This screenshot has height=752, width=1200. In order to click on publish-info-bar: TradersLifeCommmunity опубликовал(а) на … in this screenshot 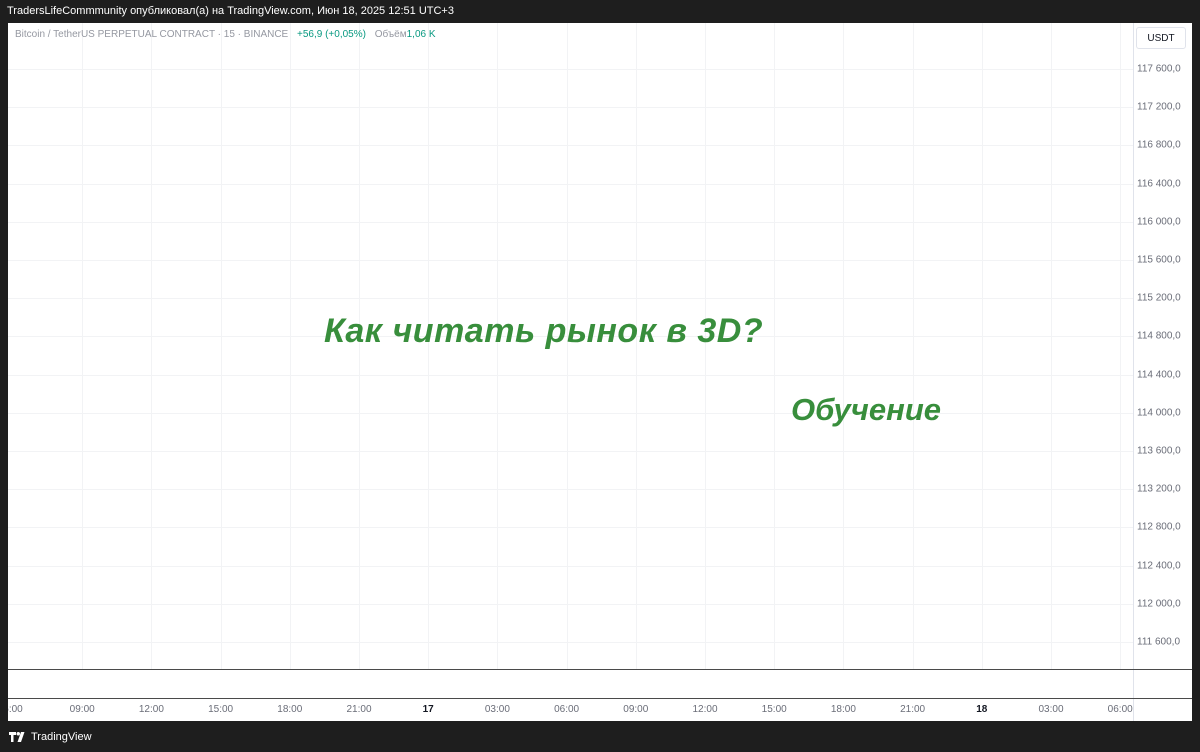, I will do `click(600, 11)`.